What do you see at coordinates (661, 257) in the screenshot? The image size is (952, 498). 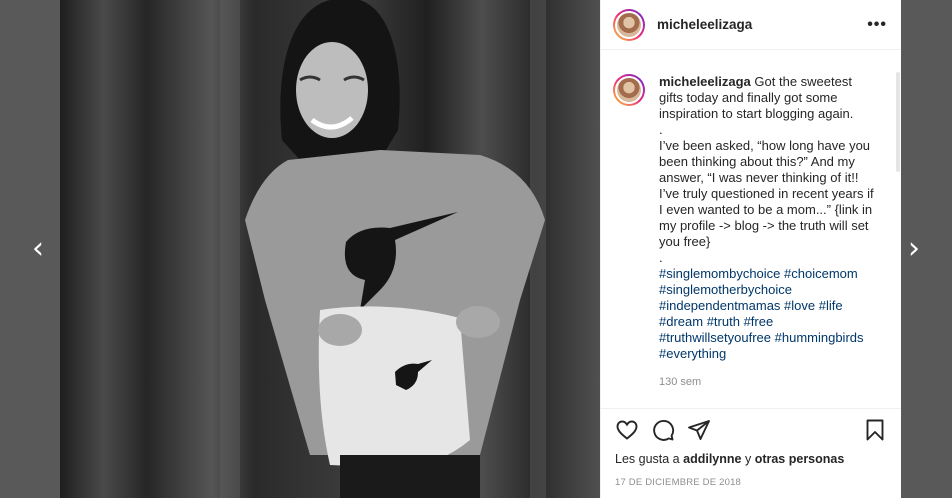 I see `caption-text-4: .` at bounding box center [661, 257].